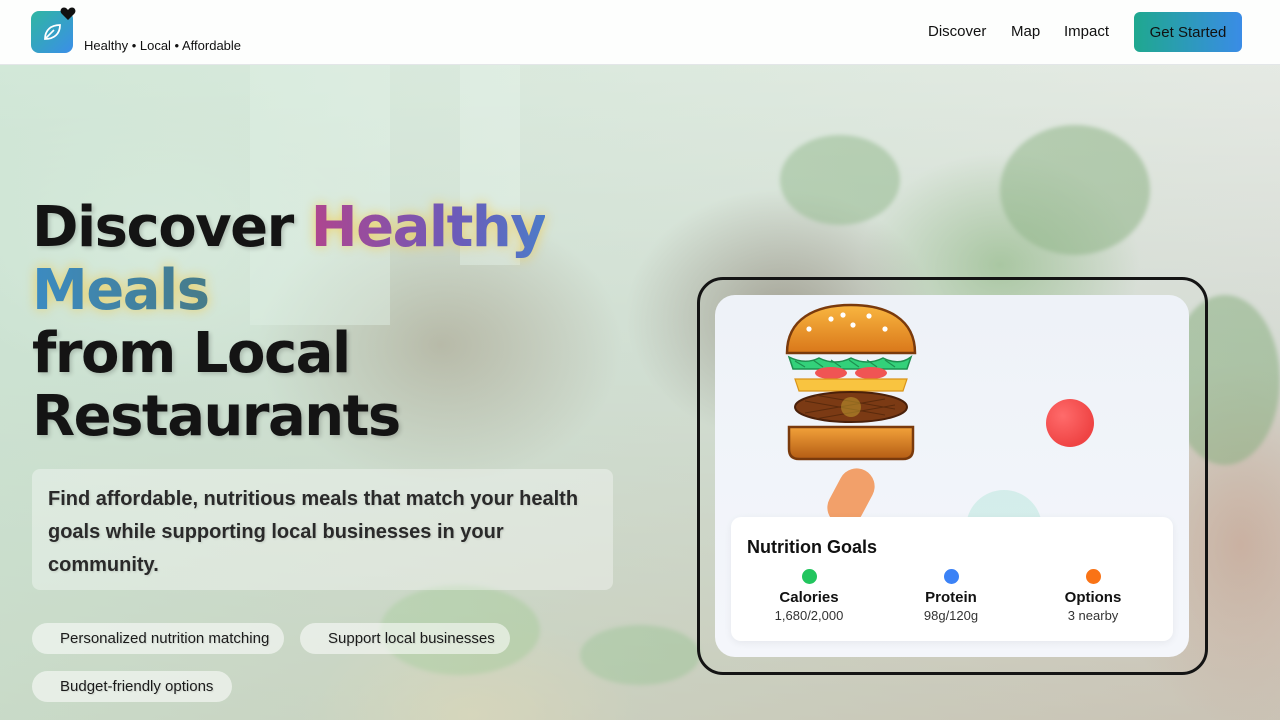 This screenshot has width=1280, height=720. I want to click on headline-highlight-meals: Meals, so click(121, 290).